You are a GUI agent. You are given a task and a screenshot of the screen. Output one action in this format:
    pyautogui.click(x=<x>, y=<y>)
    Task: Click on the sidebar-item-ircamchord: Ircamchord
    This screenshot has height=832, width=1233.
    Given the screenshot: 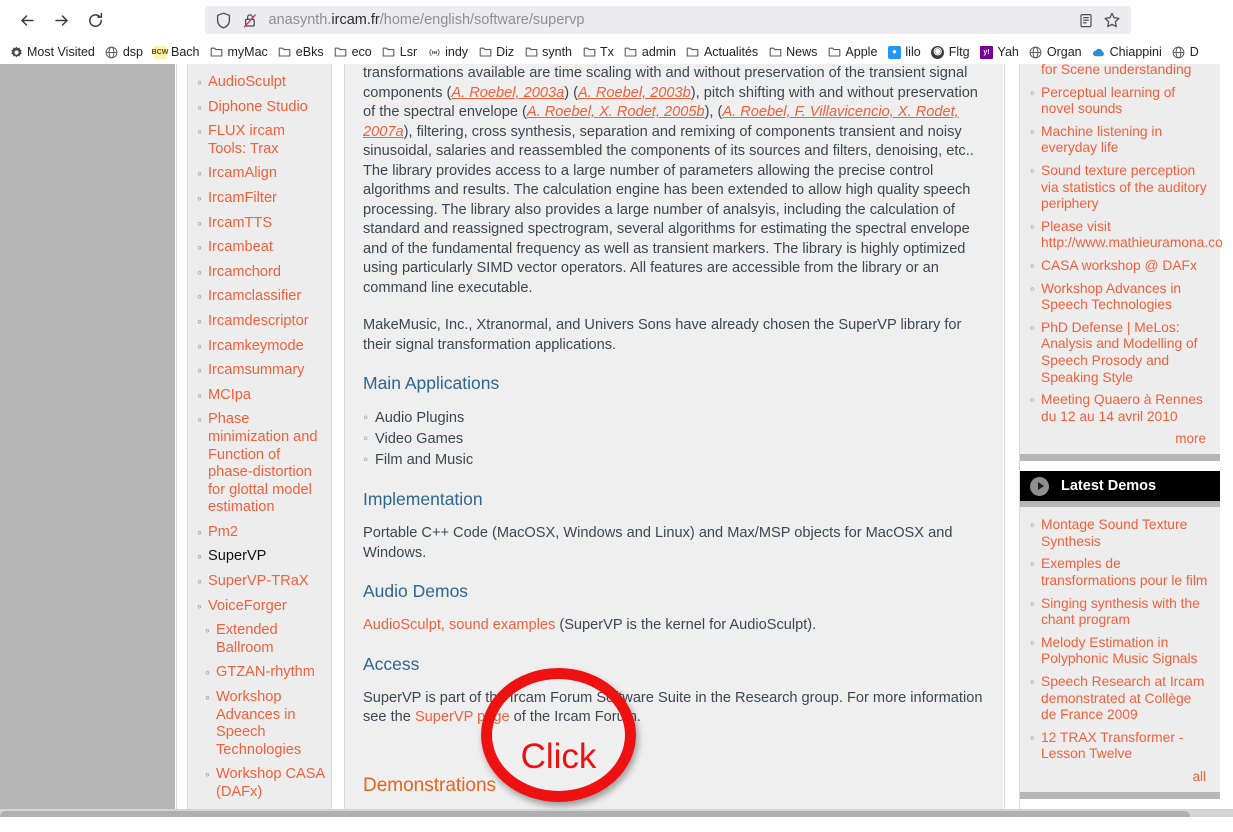 What is the action you would take?
    pyautogui.click(x=259, y=273)
    